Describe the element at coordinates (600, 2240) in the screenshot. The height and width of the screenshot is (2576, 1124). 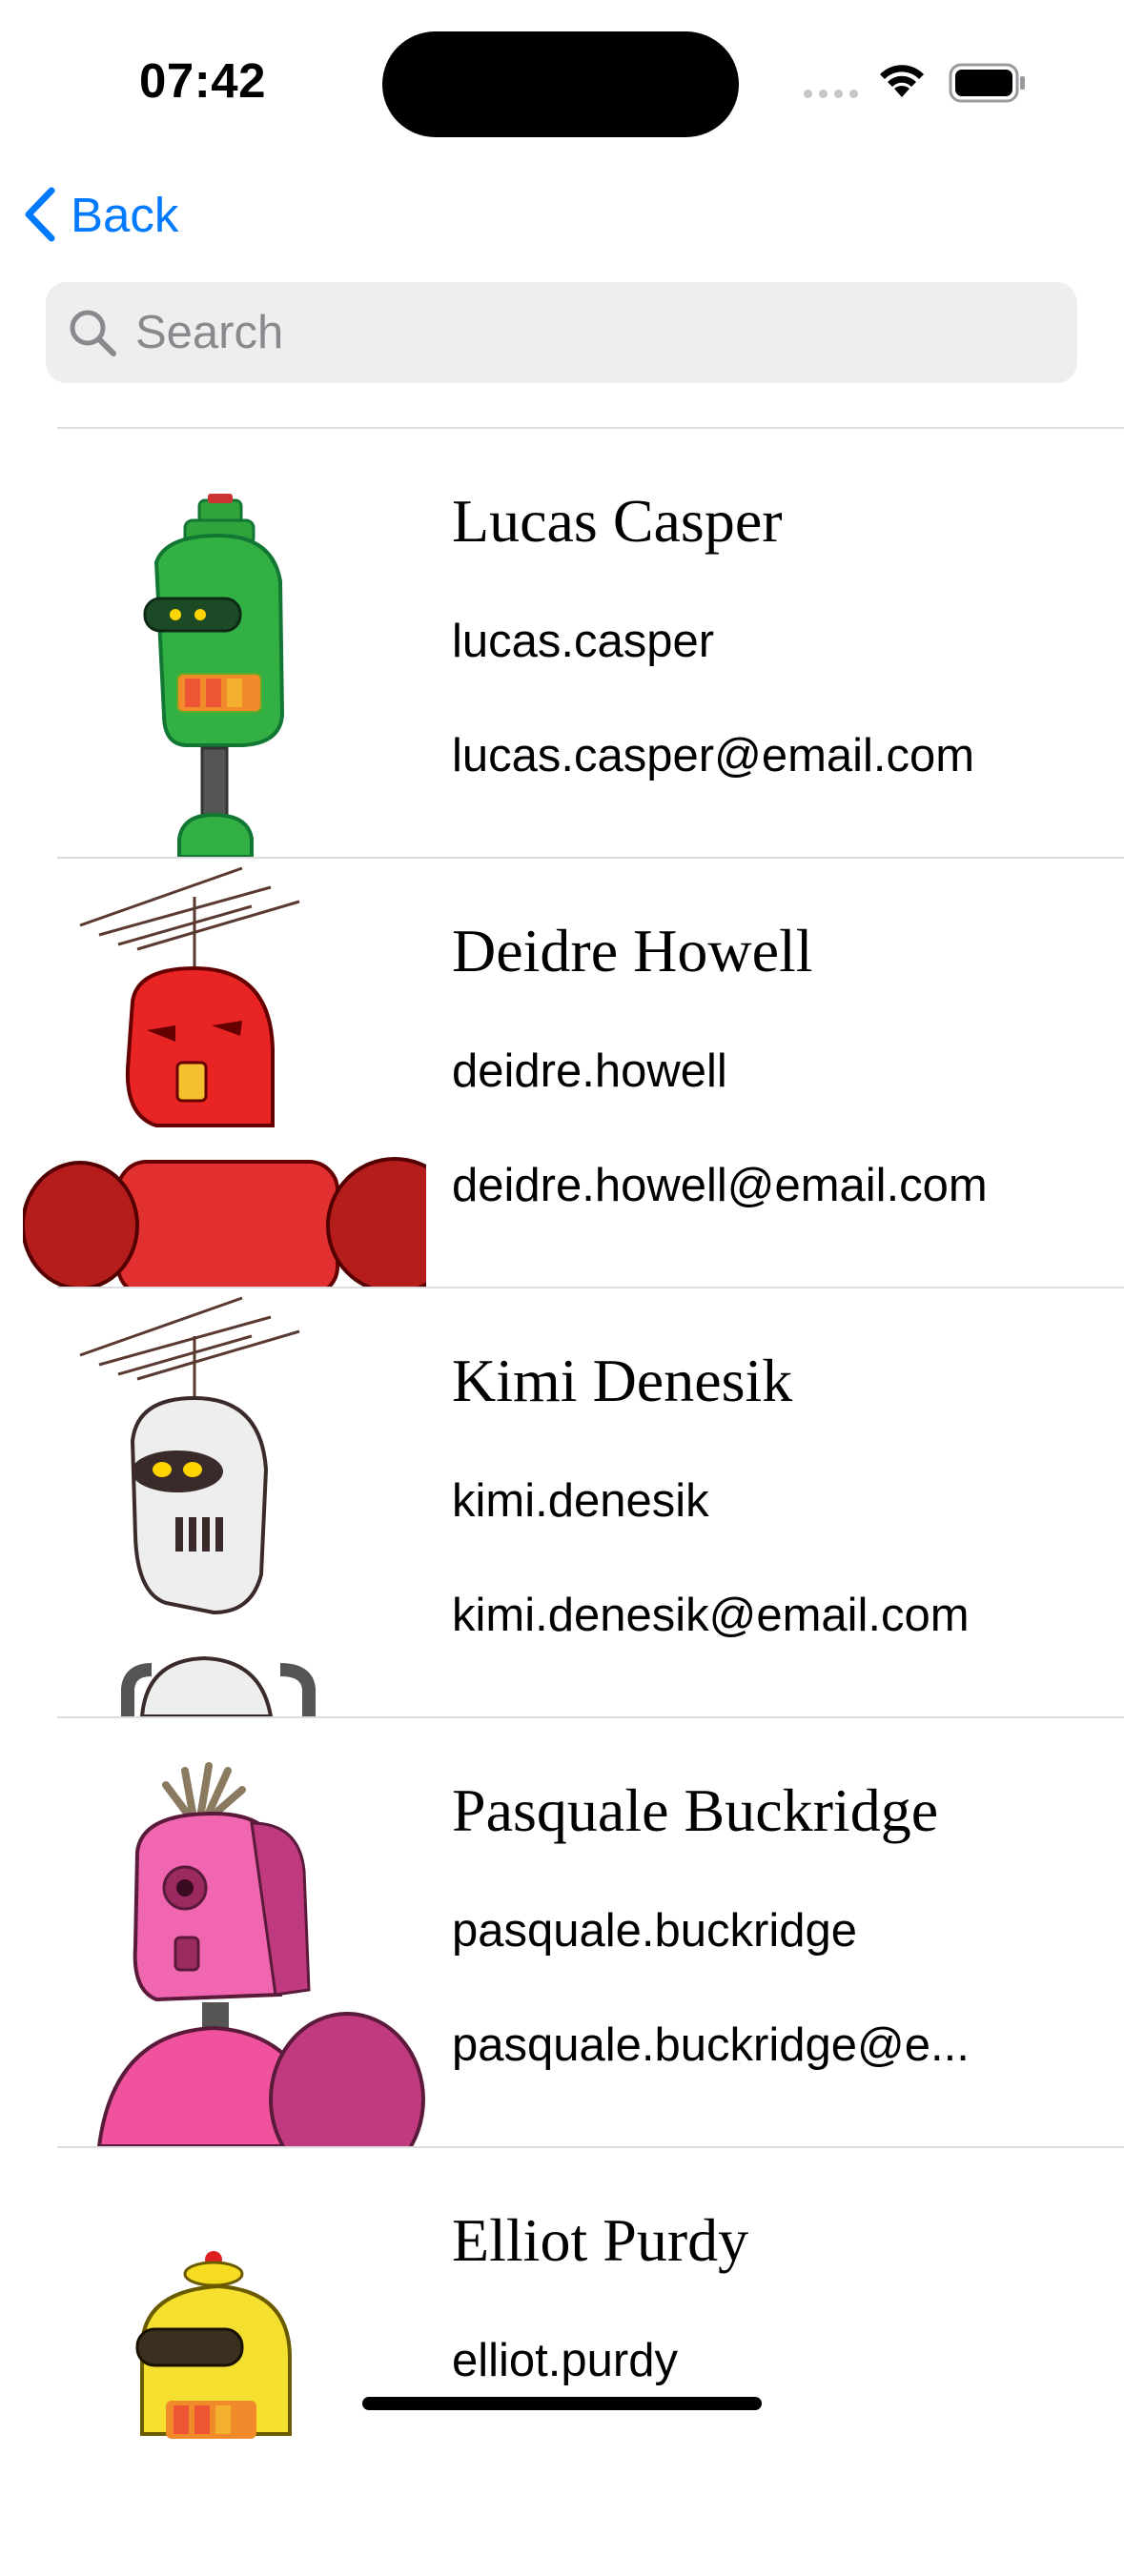
I see `contact-name: Elliot Purdy` at that location.